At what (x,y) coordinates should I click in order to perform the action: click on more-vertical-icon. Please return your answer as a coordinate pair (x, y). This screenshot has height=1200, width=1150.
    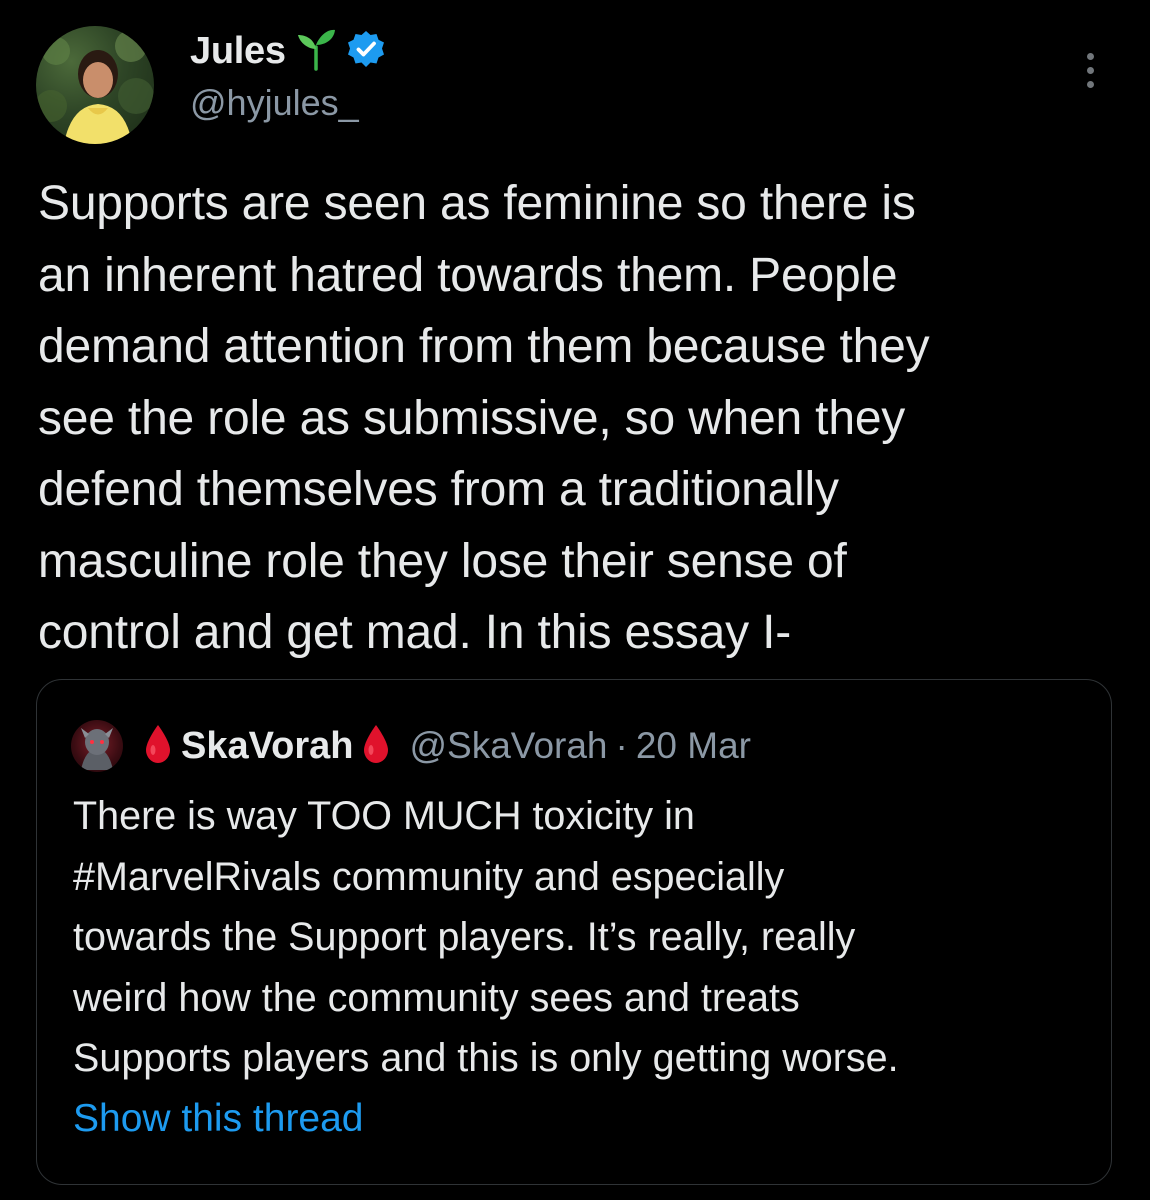
    Looking at the image, I should click on (1090, 56).